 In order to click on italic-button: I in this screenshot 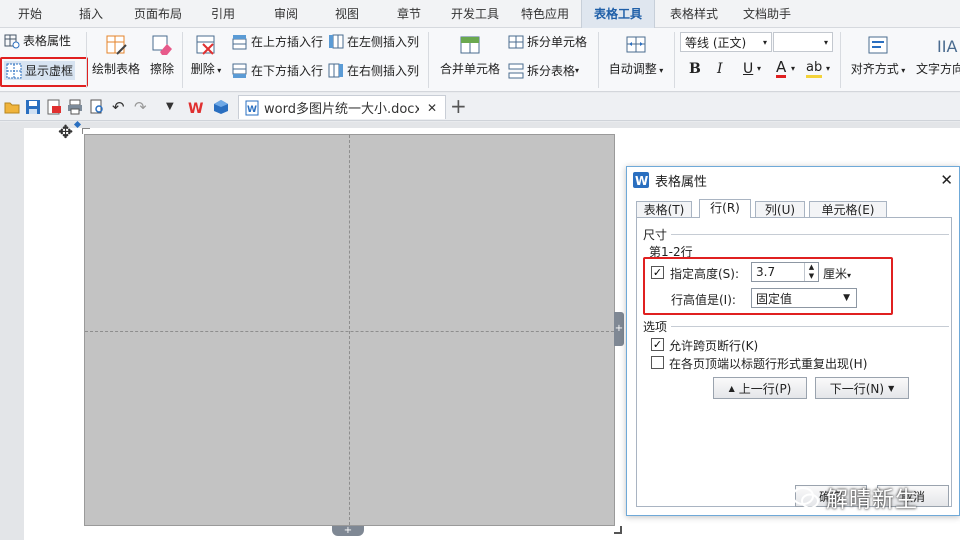, I will do `click(720, 69)`.